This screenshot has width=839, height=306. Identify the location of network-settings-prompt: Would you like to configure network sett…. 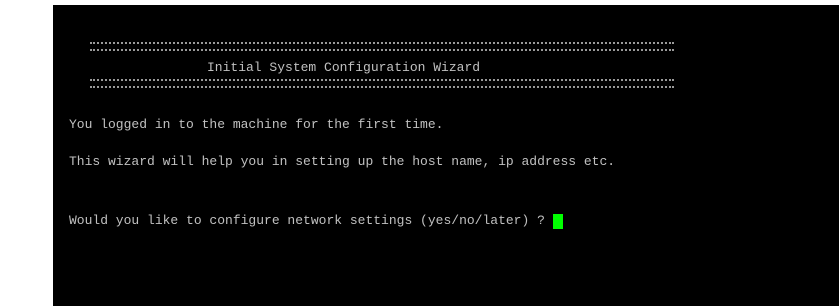
(307, 220).